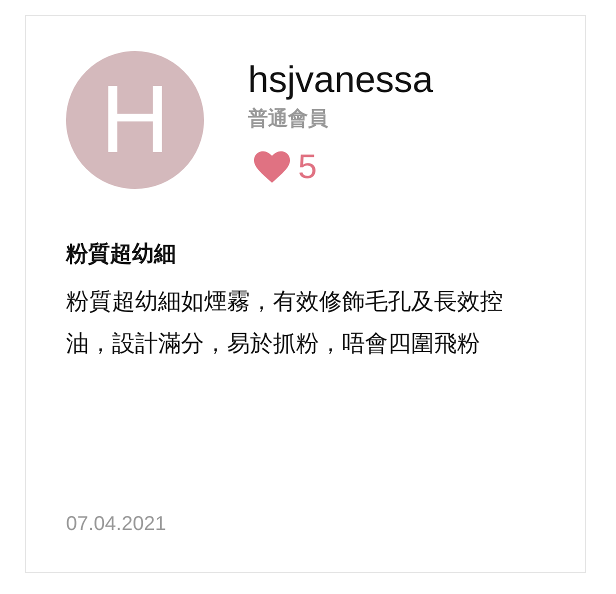  I want to click on heart-icon, so click(272, 167).